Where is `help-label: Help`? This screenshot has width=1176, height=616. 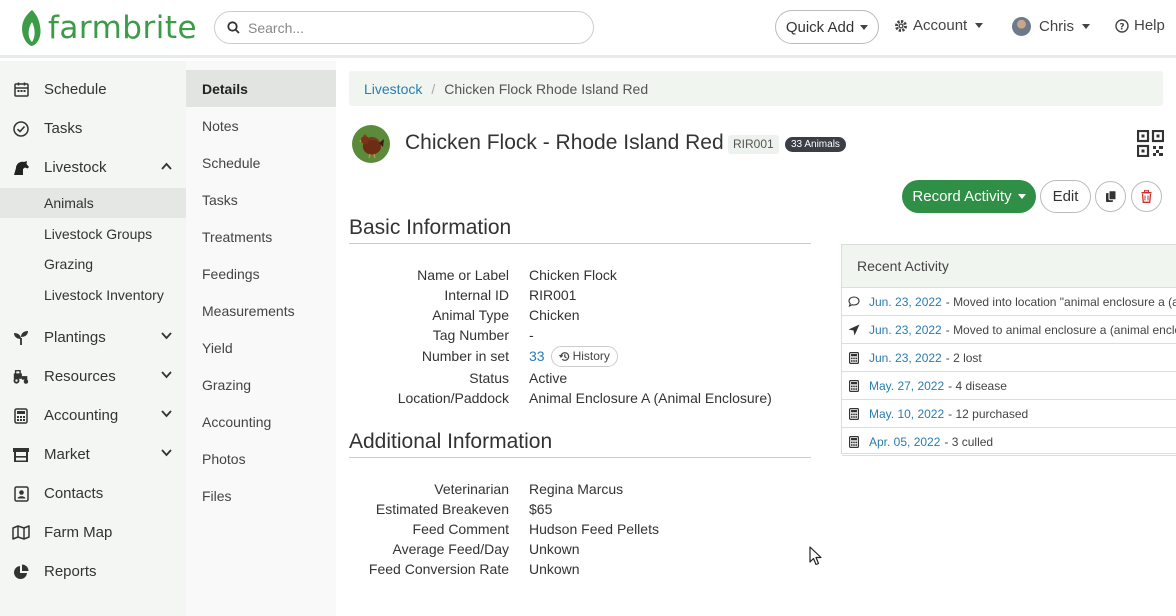 help-label: Help is located at coordinates (1149, 25).